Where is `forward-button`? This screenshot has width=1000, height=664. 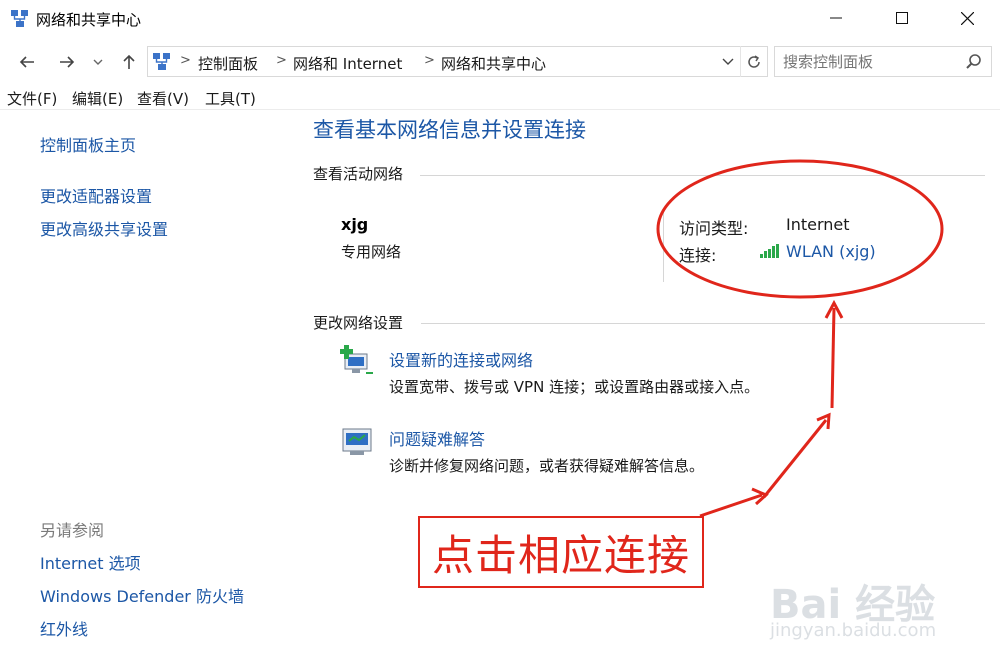
forward-button is located at coordinates (67, 62).